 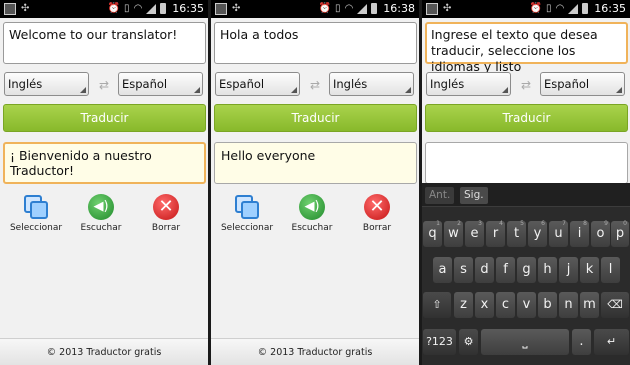 What do you see at coordinates (315, 351) in the screenshot?
I see `footer-copyright: © 2013 Traductor gratis` at bounding box center [315, 351].